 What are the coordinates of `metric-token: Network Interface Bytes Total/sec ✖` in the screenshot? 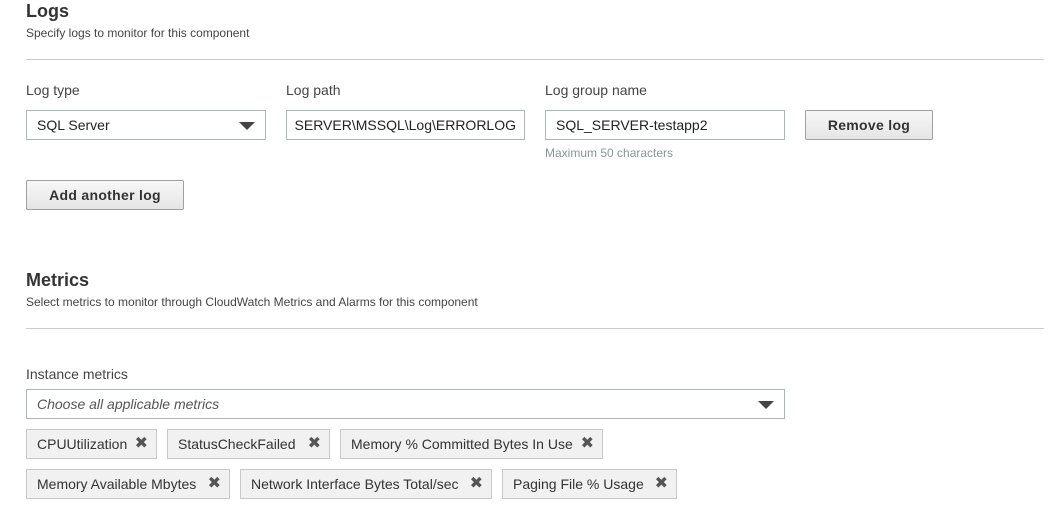 It's located at (366, 484).